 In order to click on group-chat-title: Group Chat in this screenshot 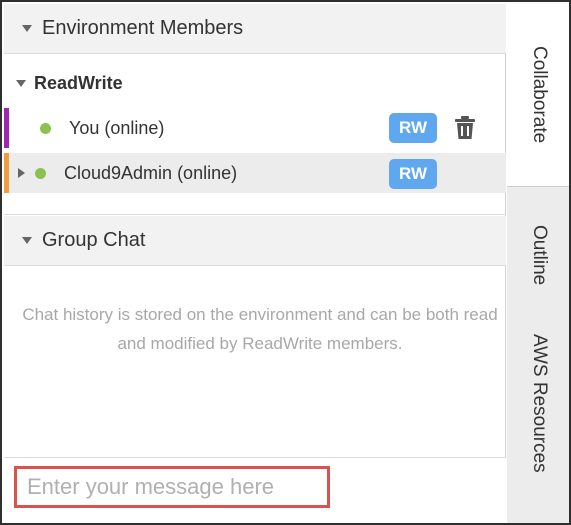, I will do `click(94, 240)`.